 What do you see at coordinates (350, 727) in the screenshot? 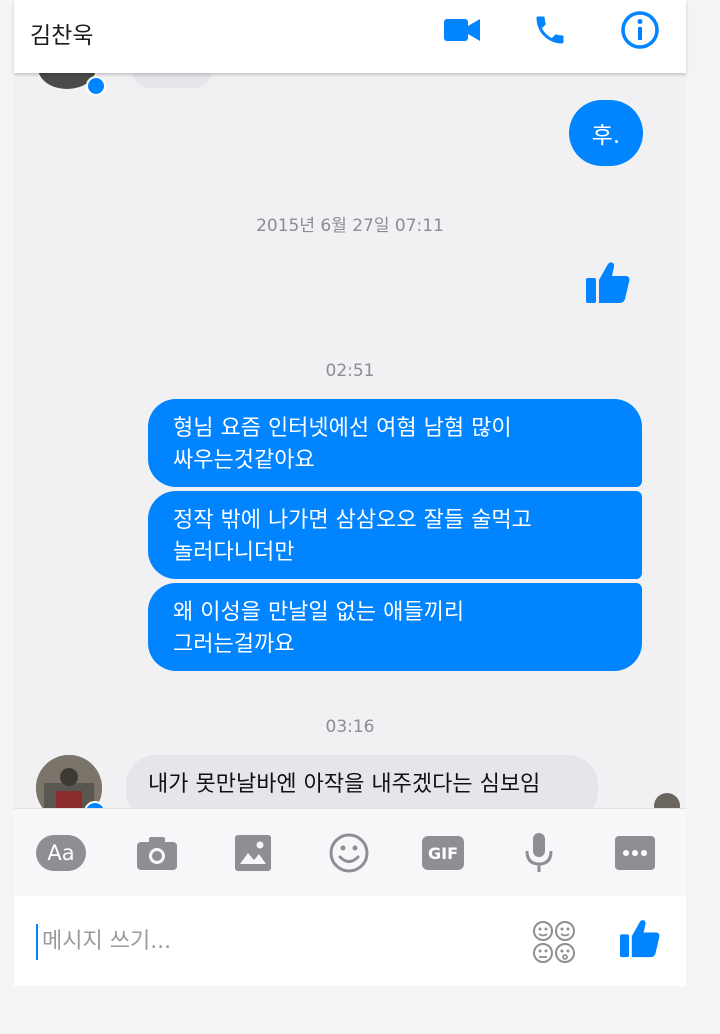
I see `timestamp: 03:16` at bounding box center [350, 727].